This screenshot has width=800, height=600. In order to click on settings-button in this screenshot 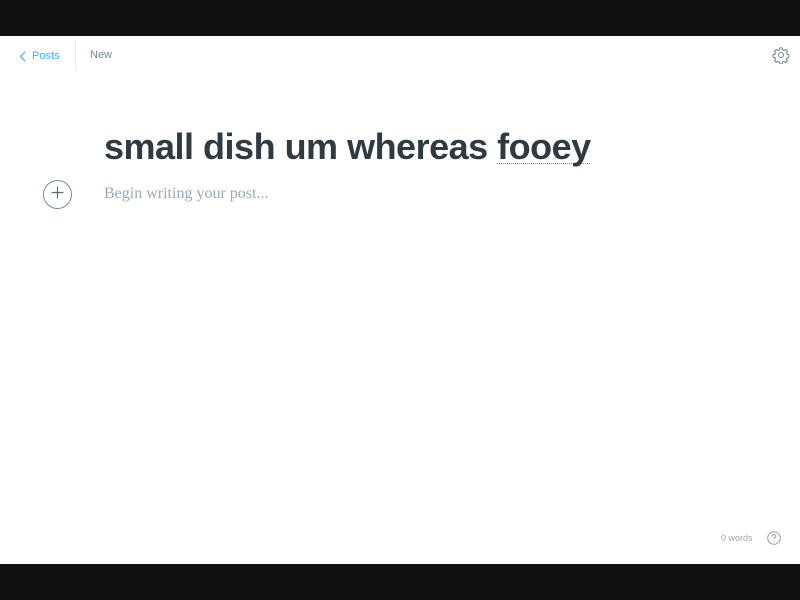, I will do `click(781, 55)`.